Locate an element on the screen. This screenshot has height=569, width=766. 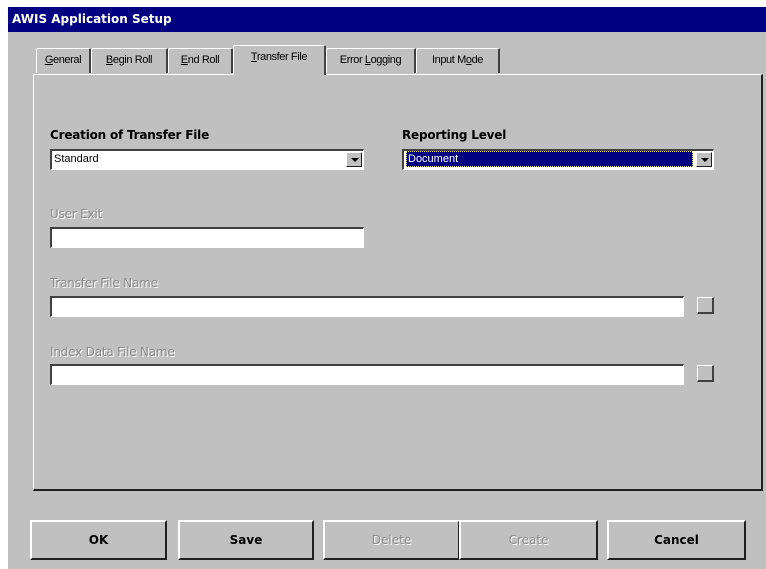
creation-label: Creation of Transfer File is located at coordinates (130, 135).